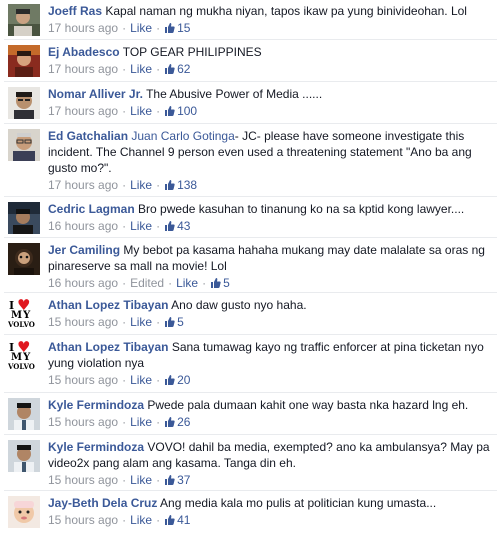  Describe the element at coordinates (269, 185) in the screenshot. I see `comment-meta: 17 hours ago · Like · 138` at that location.